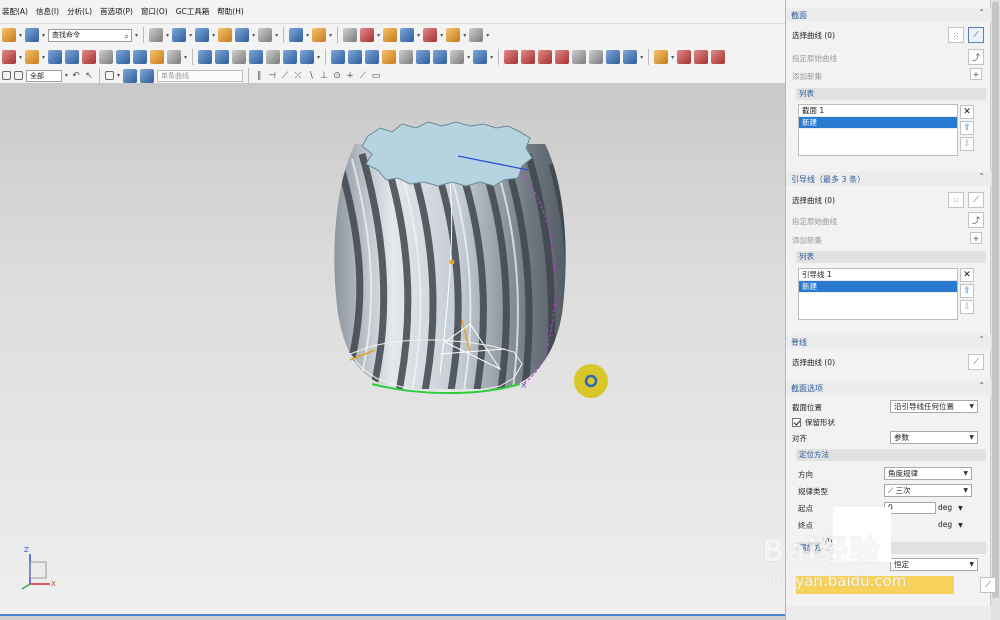  I want to click on snap-on-curve-icon: ⟋, so click(363, 76).